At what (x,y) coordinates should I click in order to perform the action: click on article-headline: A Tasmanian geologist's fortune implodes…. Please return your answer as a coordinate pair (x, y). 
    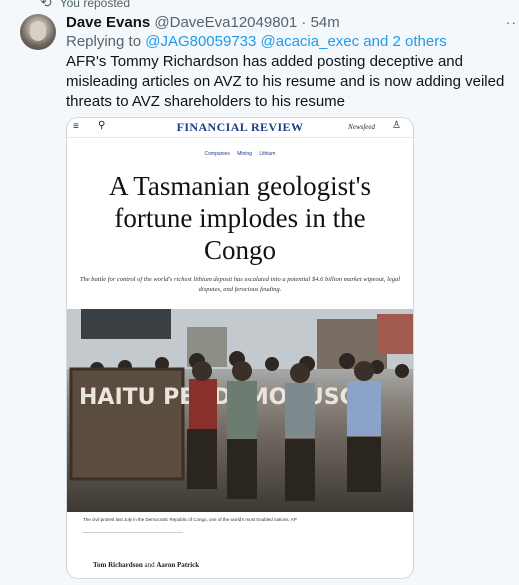
    Looking at the image, I should click on (240, 218).